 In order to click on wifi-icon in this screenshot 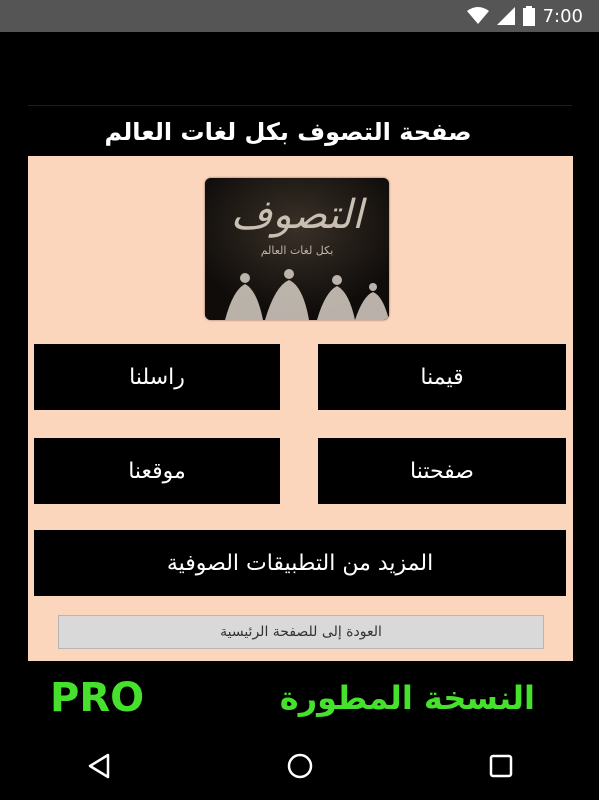, I will do `click(477, 16)`.